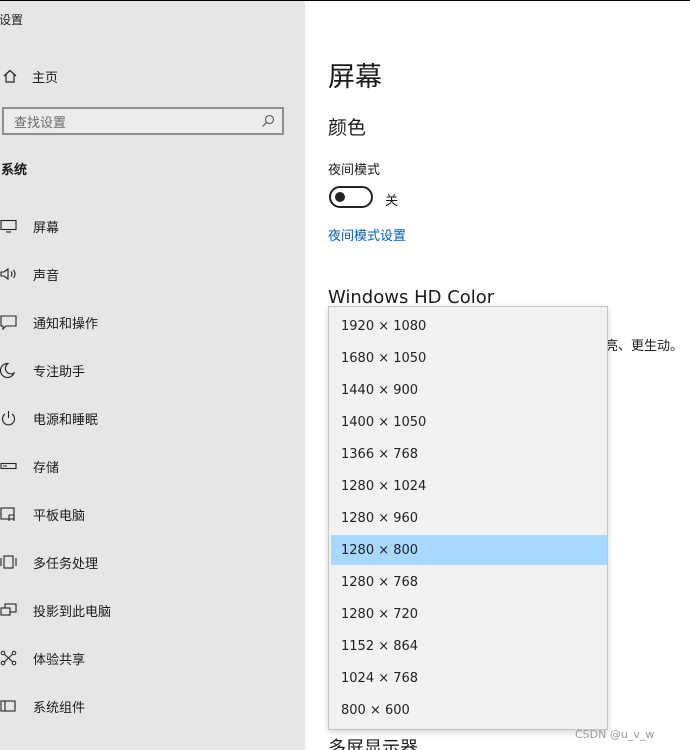  What do you see at coordinates (11, 466) in the screenshot?
I see `storage-icon` at bounding box center [11, 466].